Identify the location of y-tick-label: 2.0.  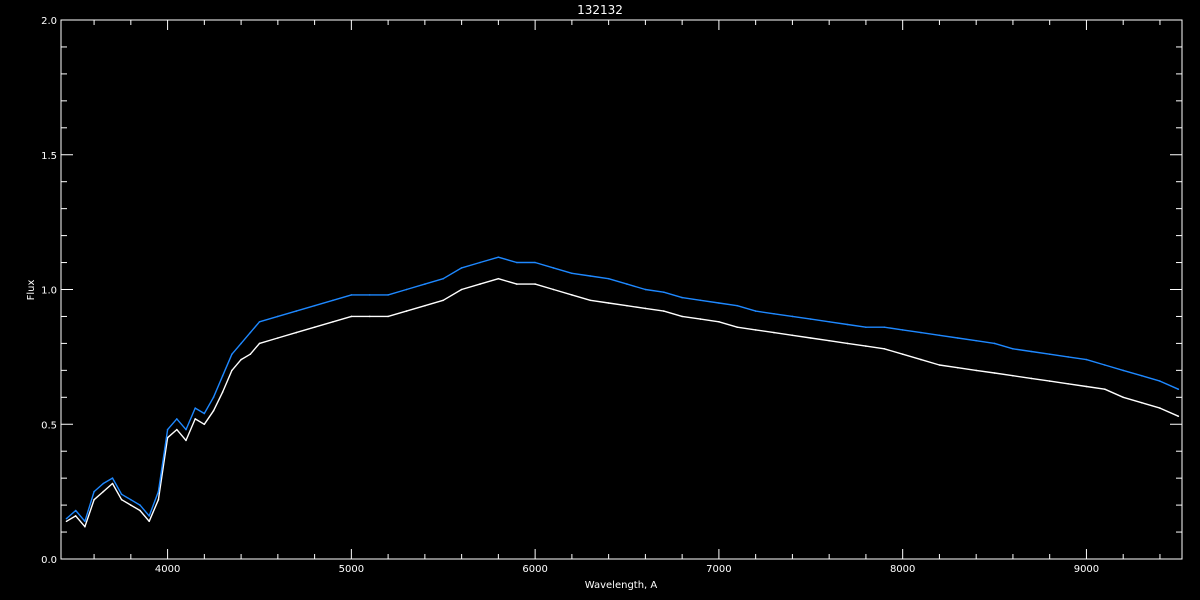
(49, 21).